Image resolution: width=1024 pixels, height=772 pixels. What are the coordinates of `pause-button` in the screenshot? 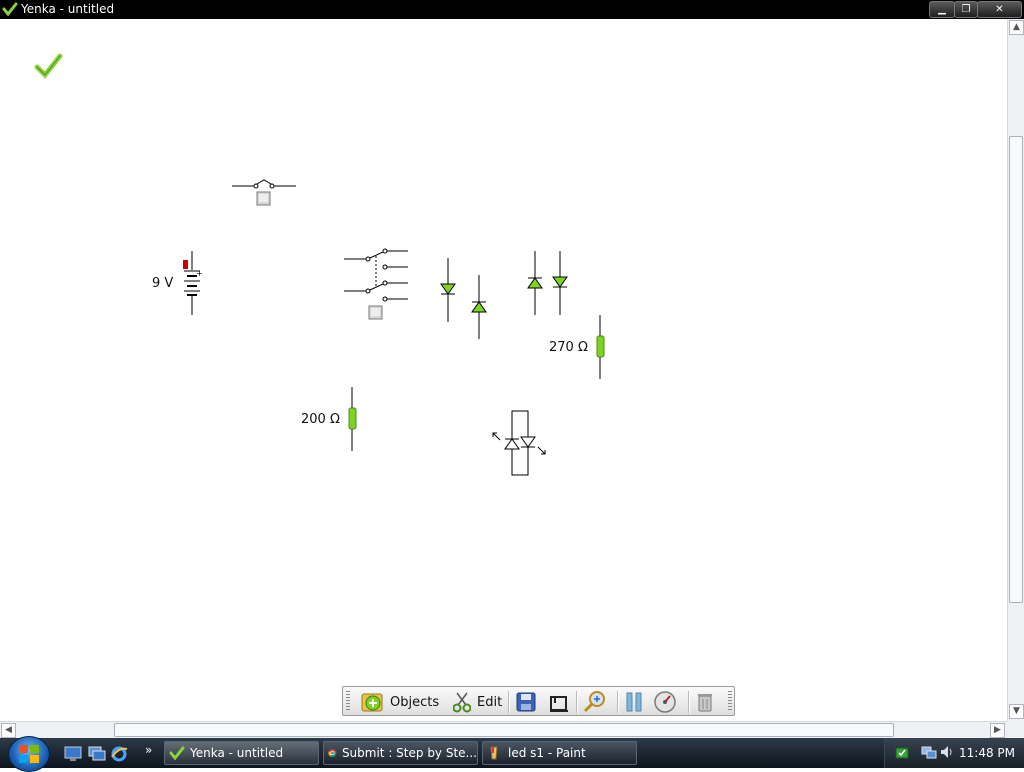 It's located at (634, 702).